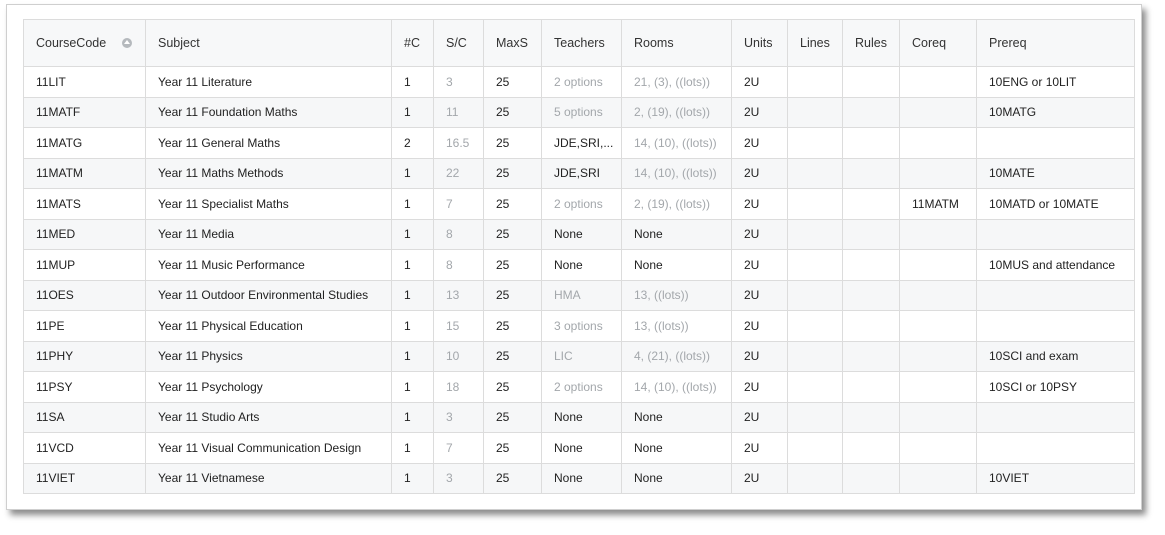  I want to click on cell-subject: Year 11 Specialist Maths, so click(268, 204).